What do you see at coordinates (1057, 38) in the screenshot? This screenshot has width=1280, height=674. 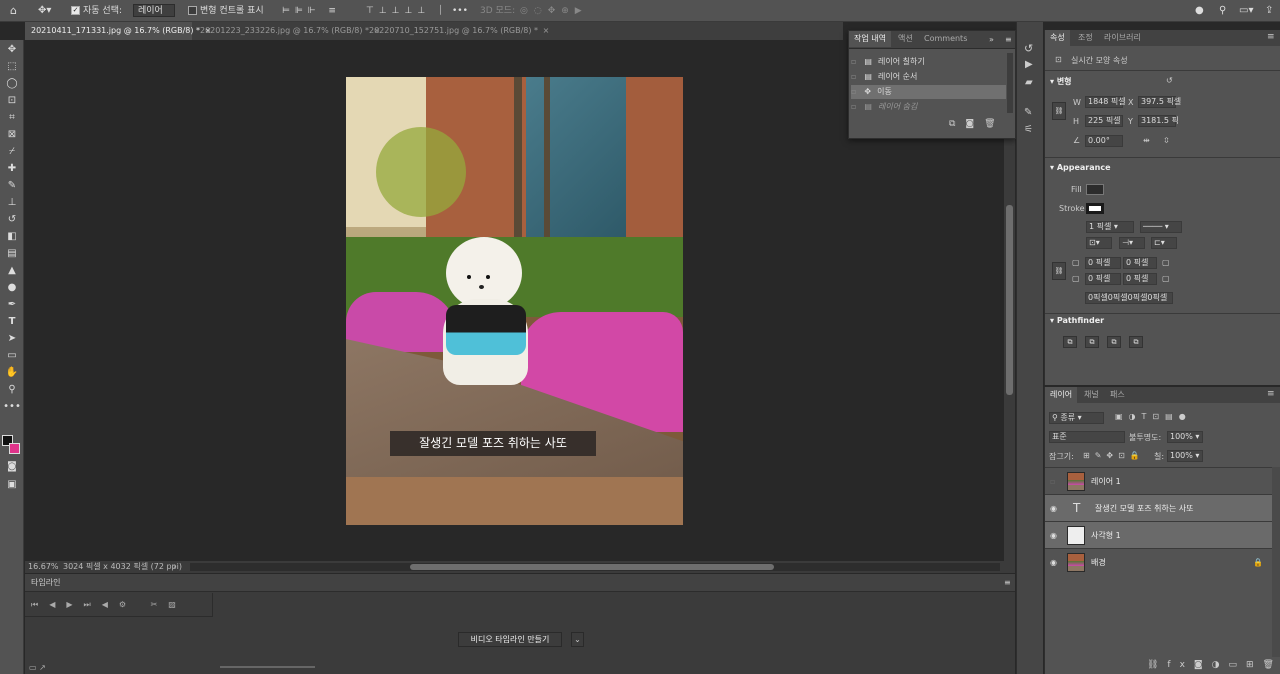 I see `tab-properties: 속성` at bounding box center [1057, 38].